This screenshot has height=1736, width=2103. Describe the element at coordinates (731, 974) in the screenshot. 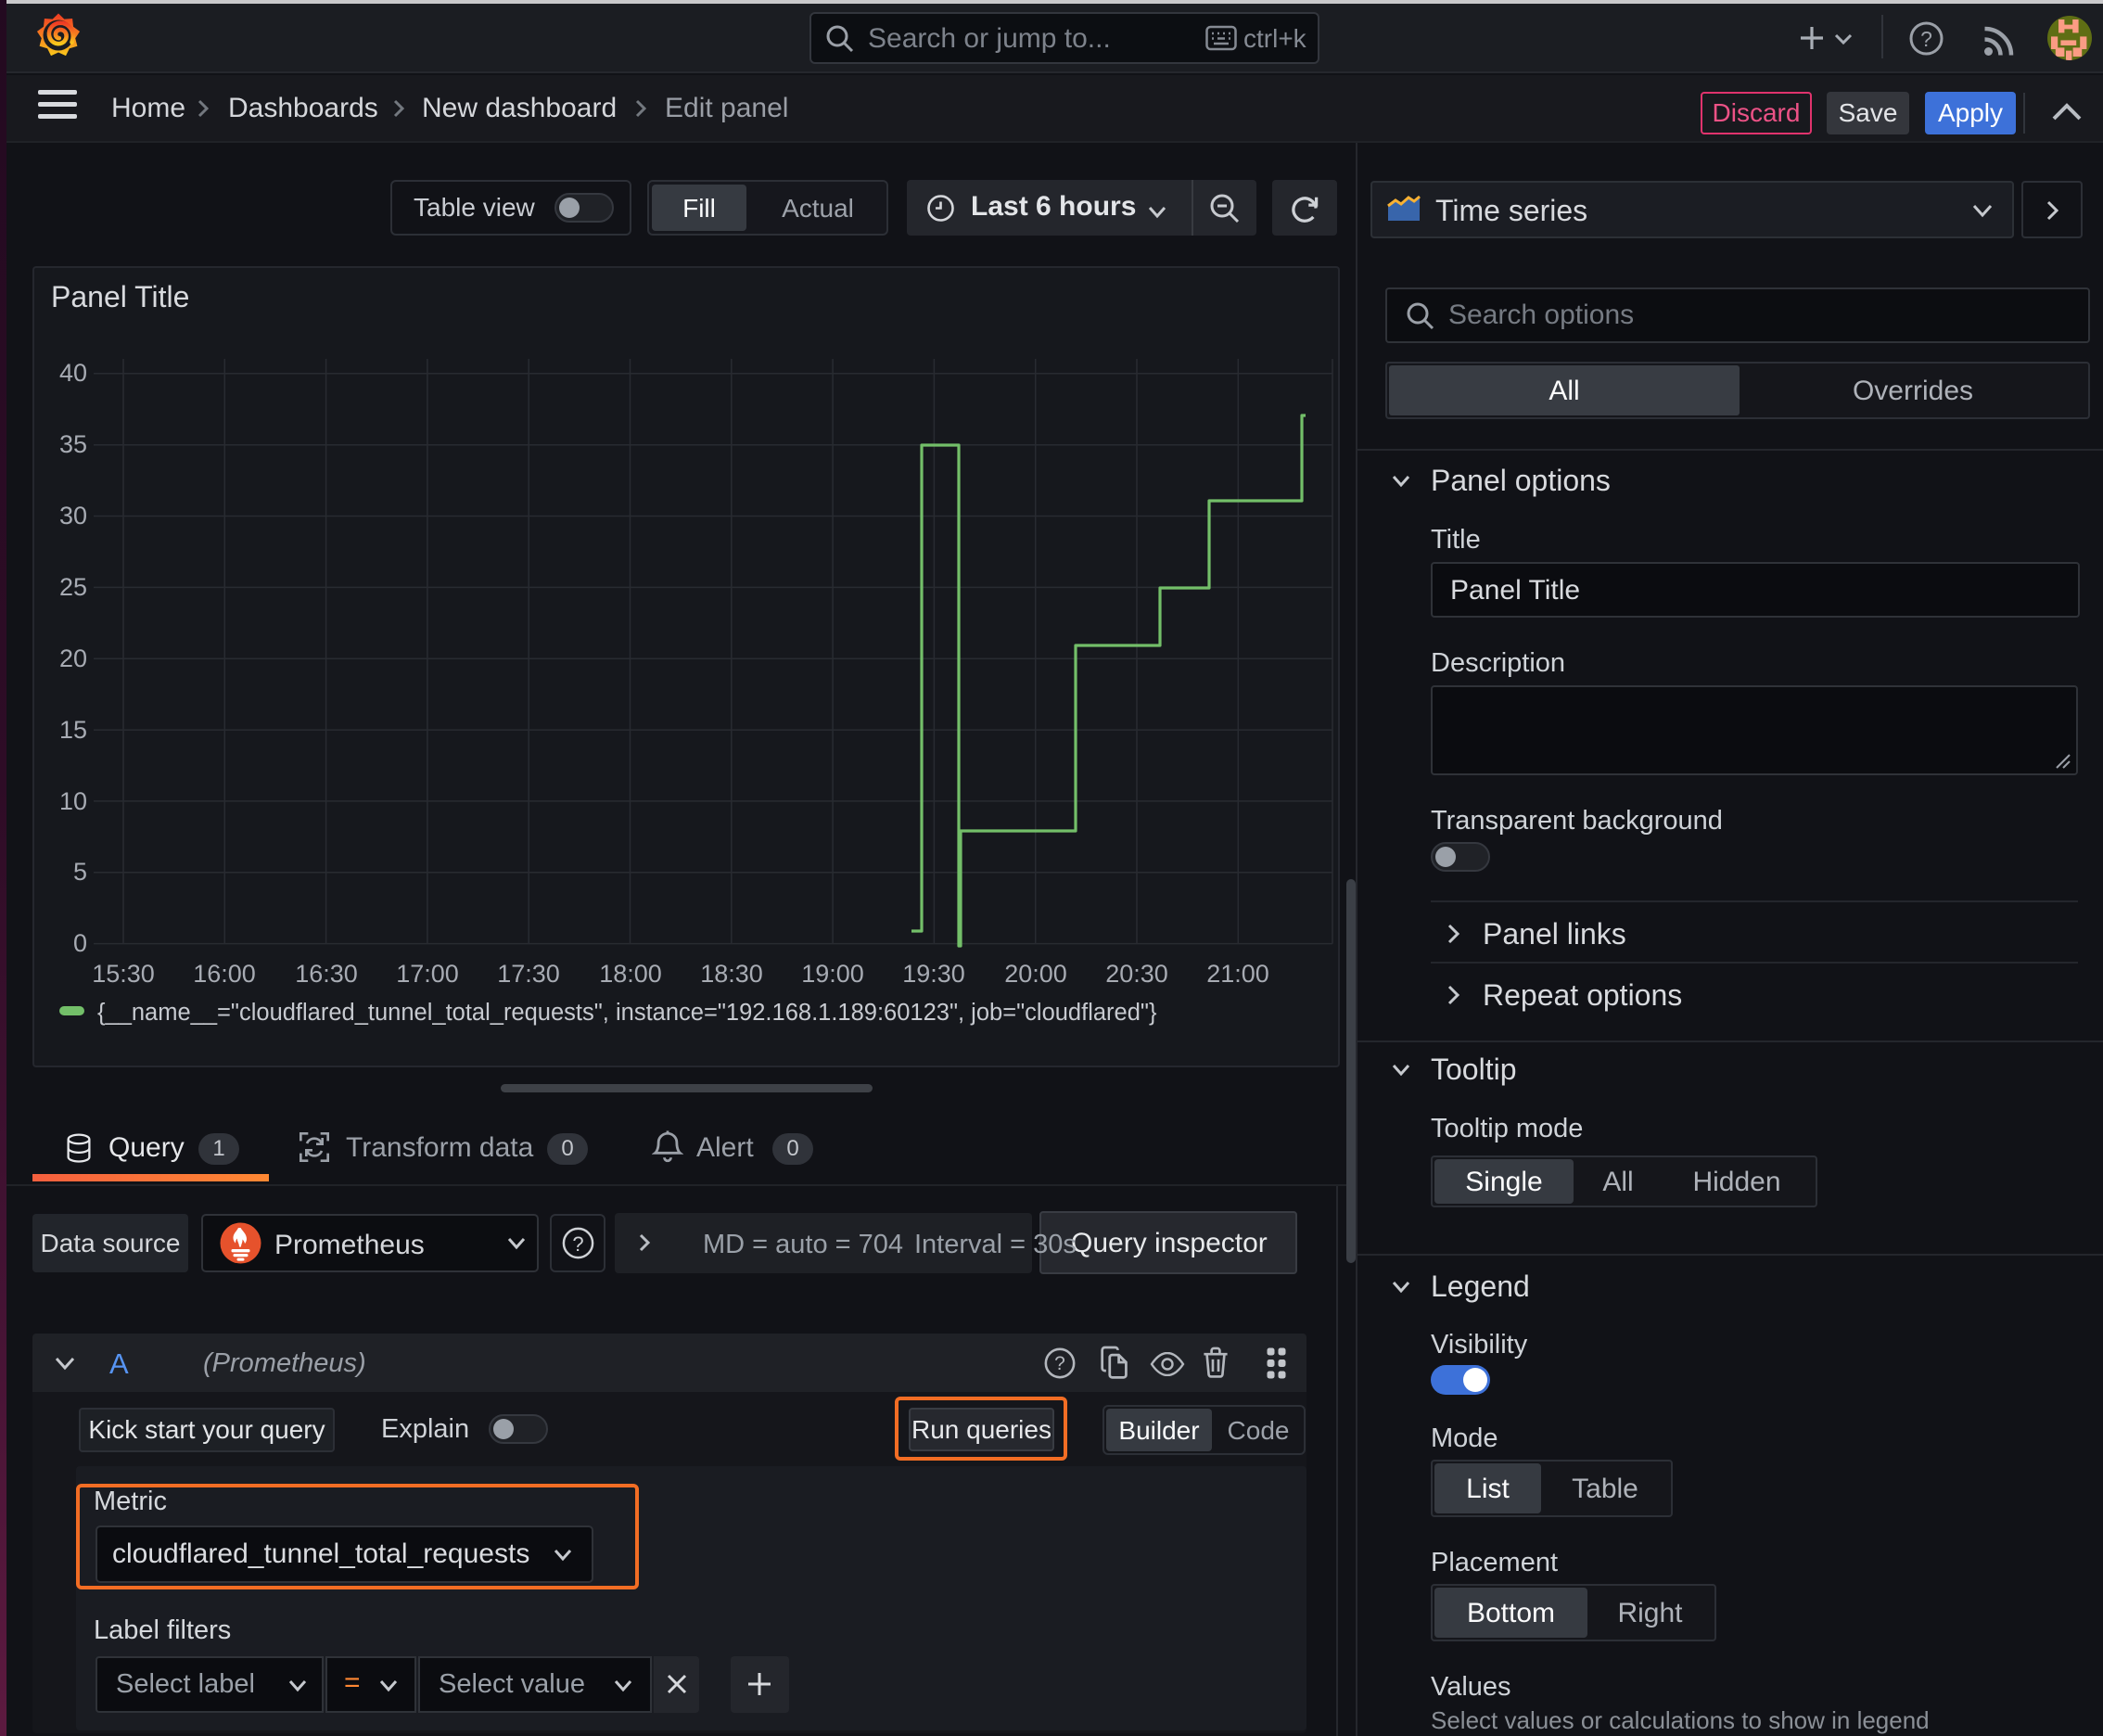

I see `svg-text: 18:30` at that location.